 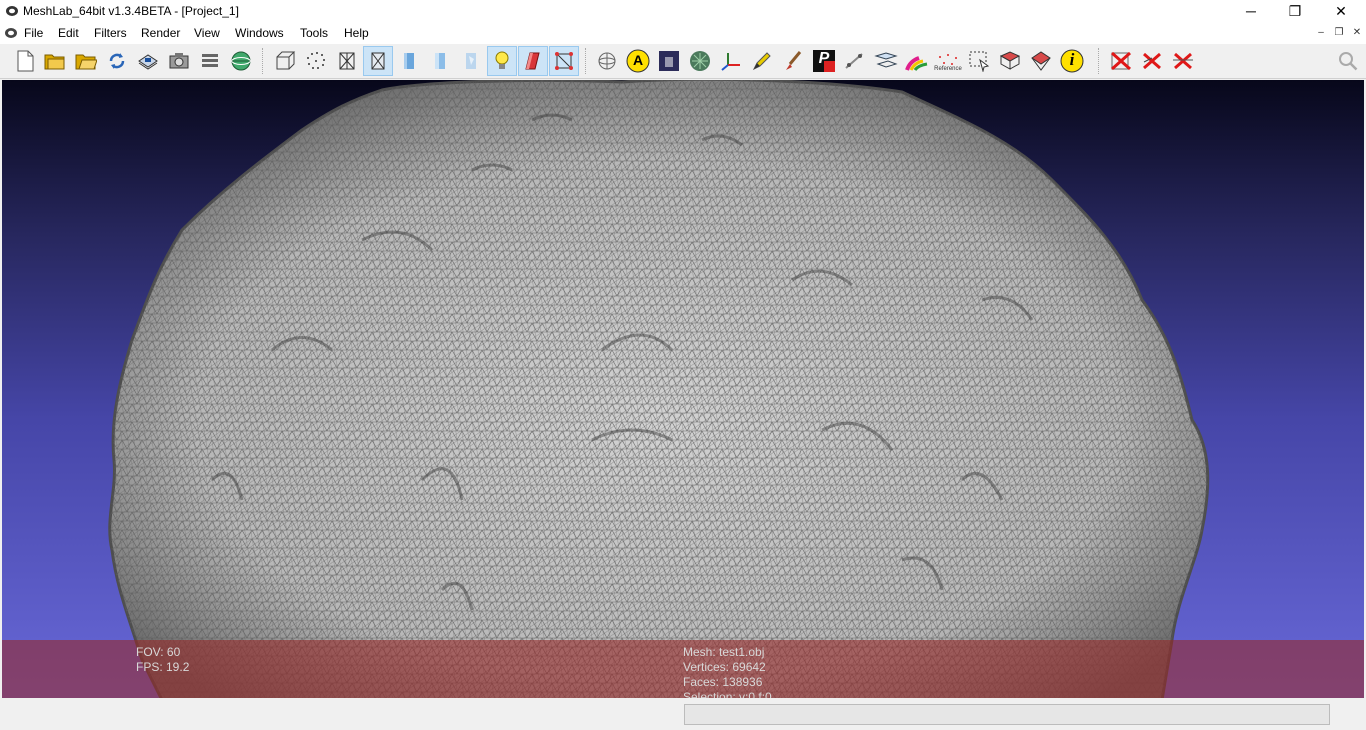 What do you see at coordinates (948, 69) in the screenshot?
I see `reference-label: Reference` at bounding box center [948, 69].